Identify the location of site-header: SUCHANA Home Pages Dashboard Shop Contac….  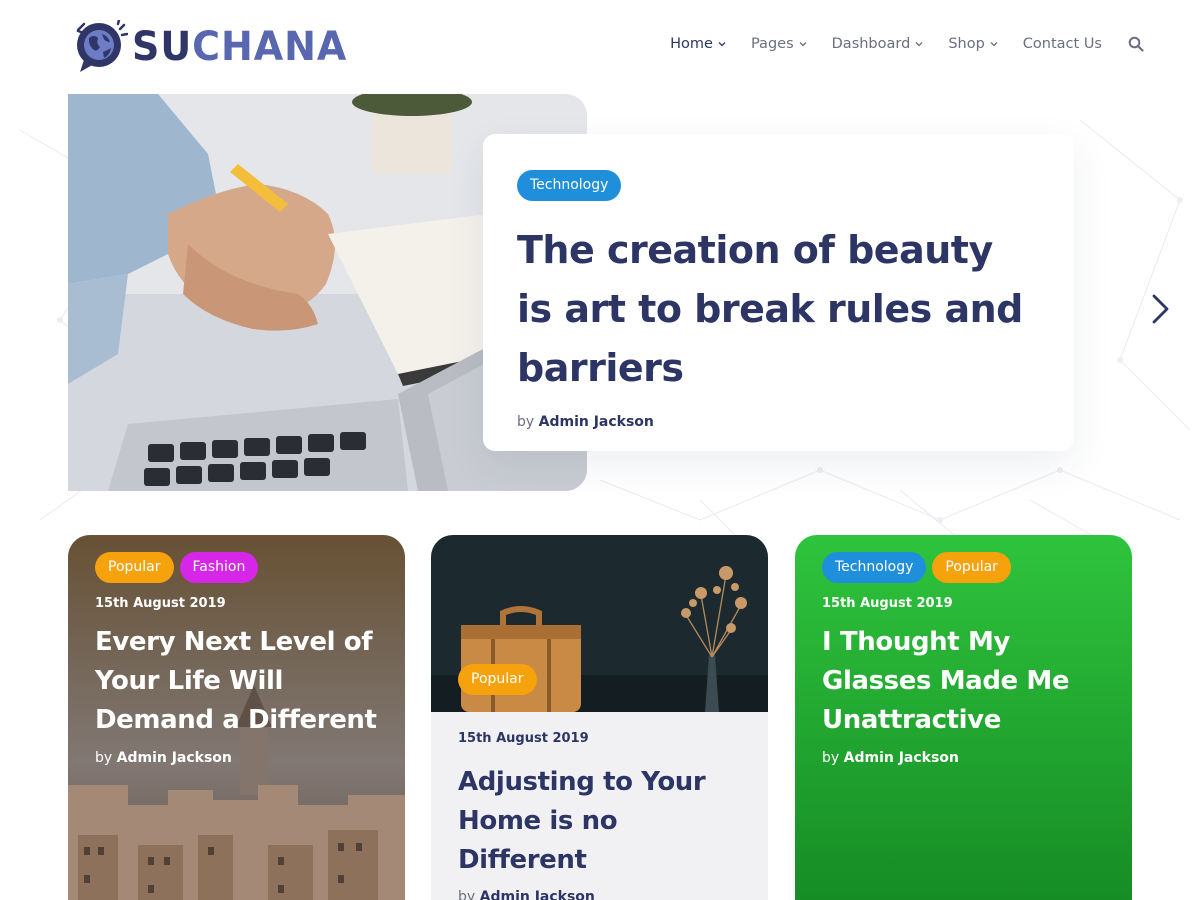
(600, 47).